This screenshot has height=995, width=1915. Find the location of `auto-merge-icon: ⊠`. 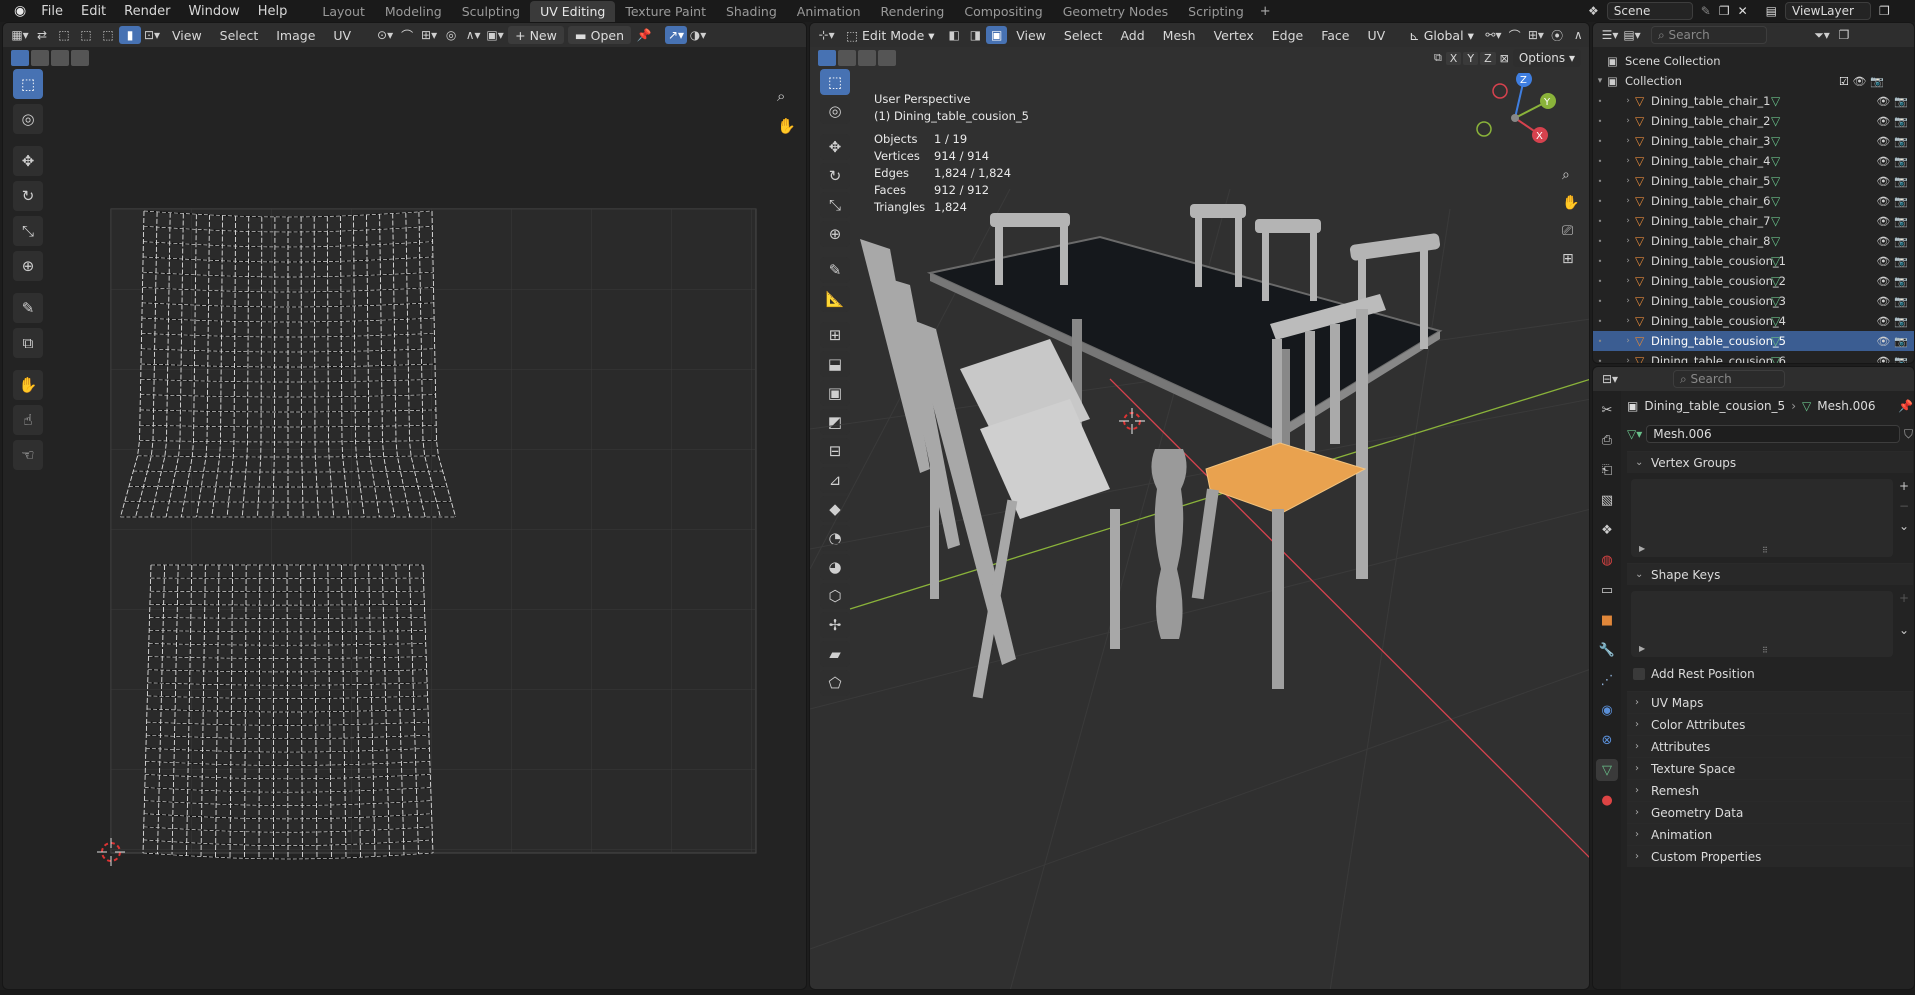

auto-merge-icon: ⊠ is located at coordinates (1504, 58).